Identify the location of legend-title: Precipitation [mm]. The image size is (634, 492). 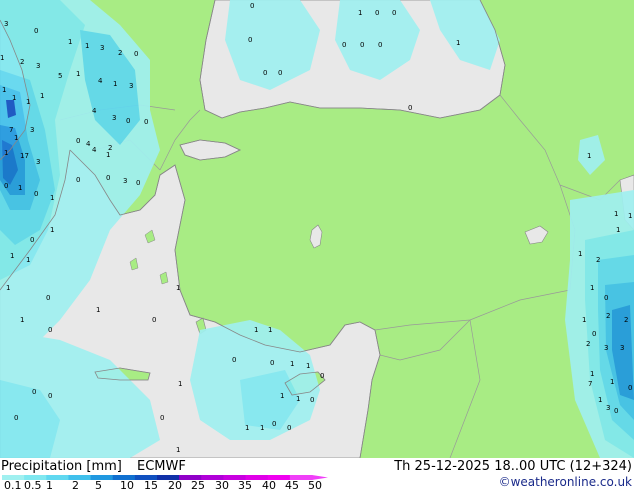
(61, 466).